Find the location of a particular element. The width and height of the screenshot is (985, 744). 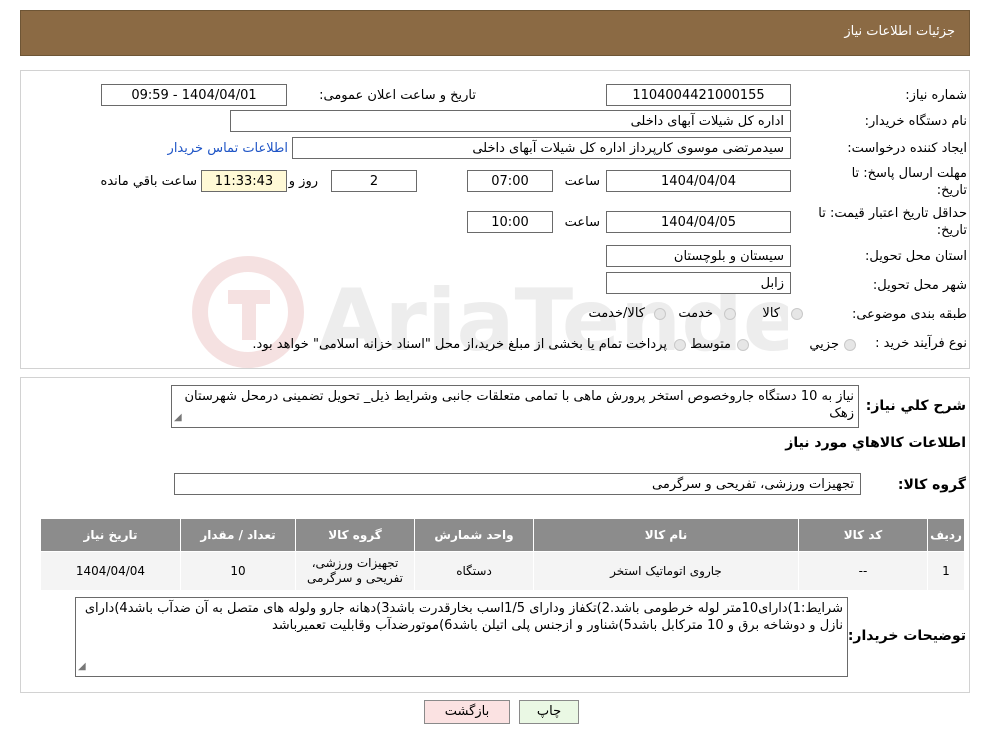

city-label: شهر محل تحویل: is located at coordinates (919, 285).